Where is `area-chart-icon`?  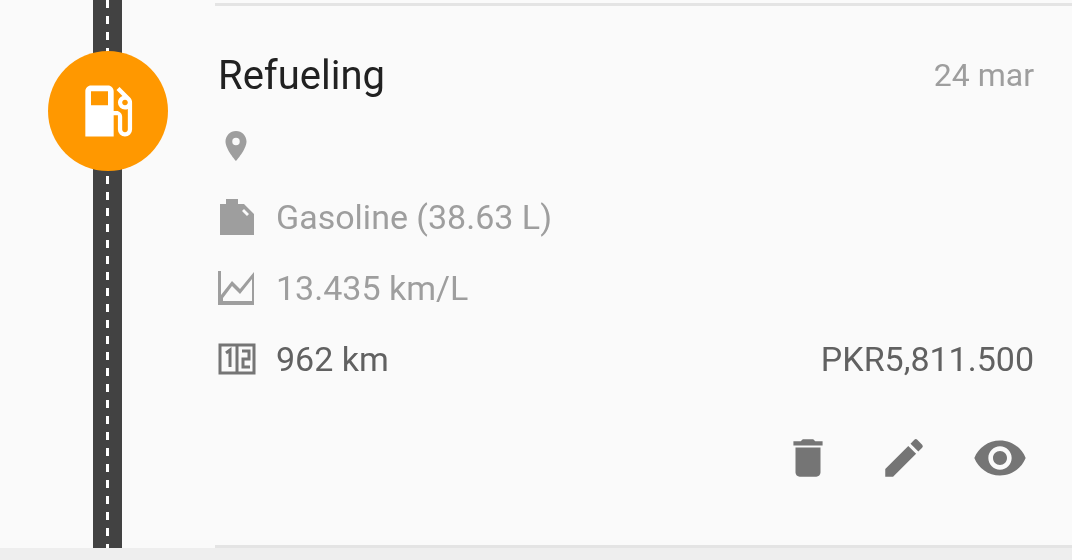
area-chart-icon is located at coordinates (237, 287).